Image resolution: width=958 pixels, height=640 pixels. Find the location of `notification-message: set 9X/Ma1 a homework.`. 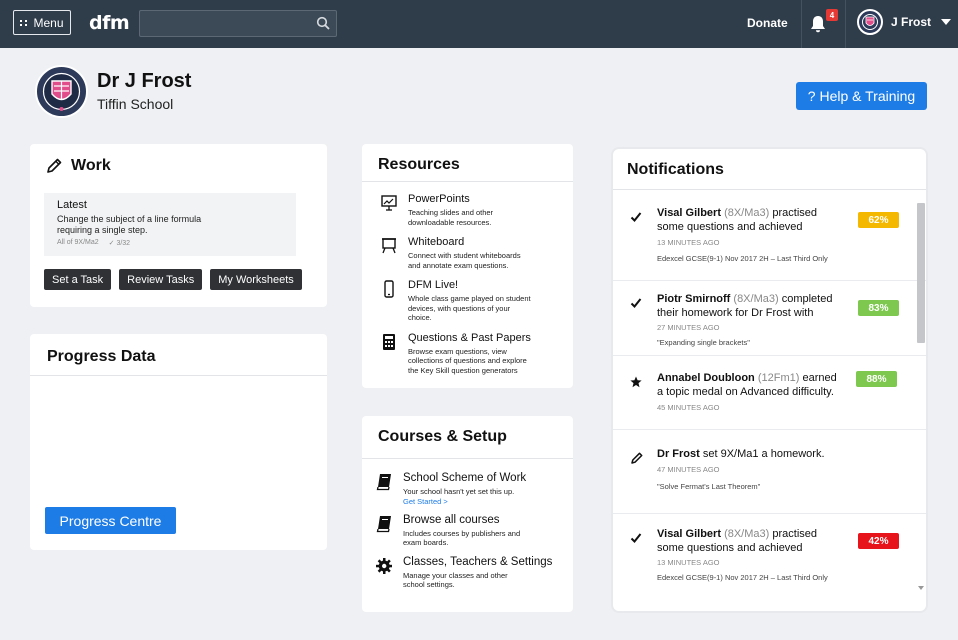

notification-message: set 9X/Ma1 a homework. is located at coordinates (763, 454).